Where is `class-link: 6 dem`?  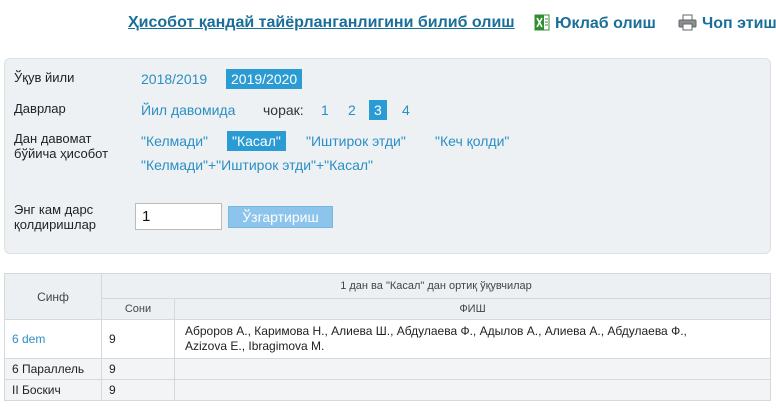
class-link: 6 dem is located at coordinates (28, 339).